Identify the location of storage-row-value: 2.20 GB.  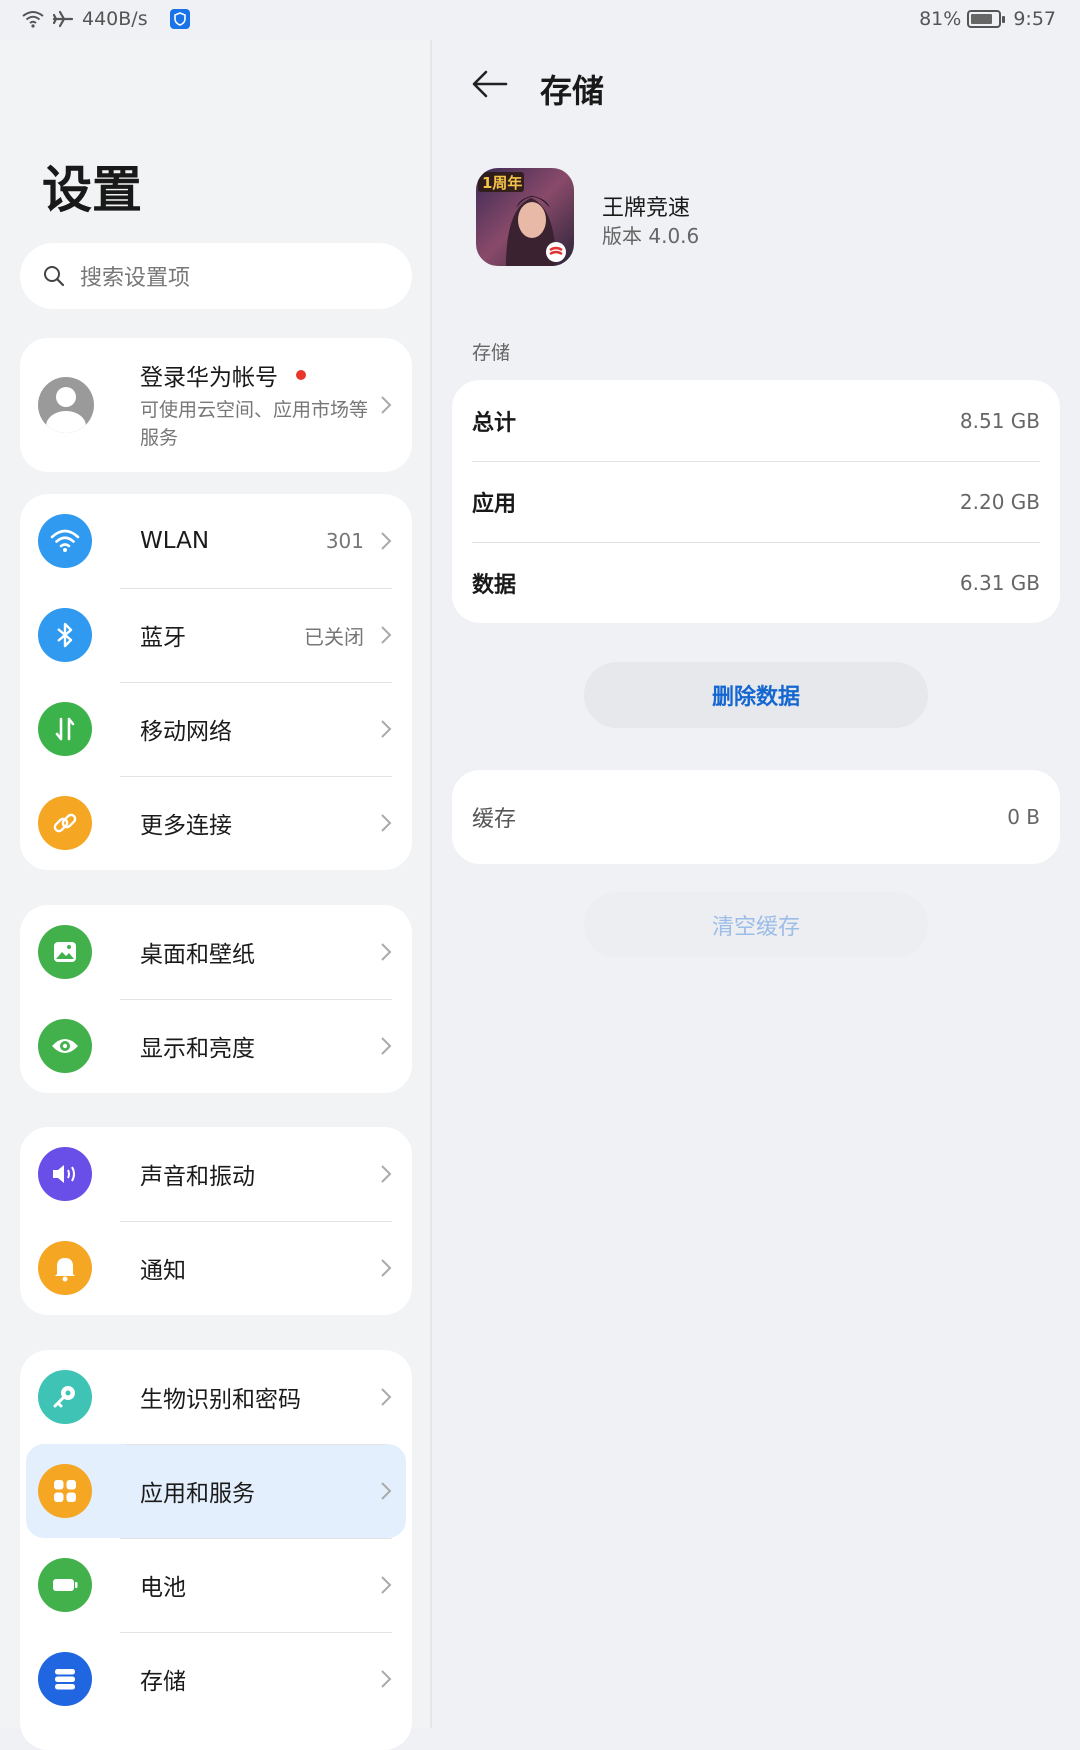
(999, 501).